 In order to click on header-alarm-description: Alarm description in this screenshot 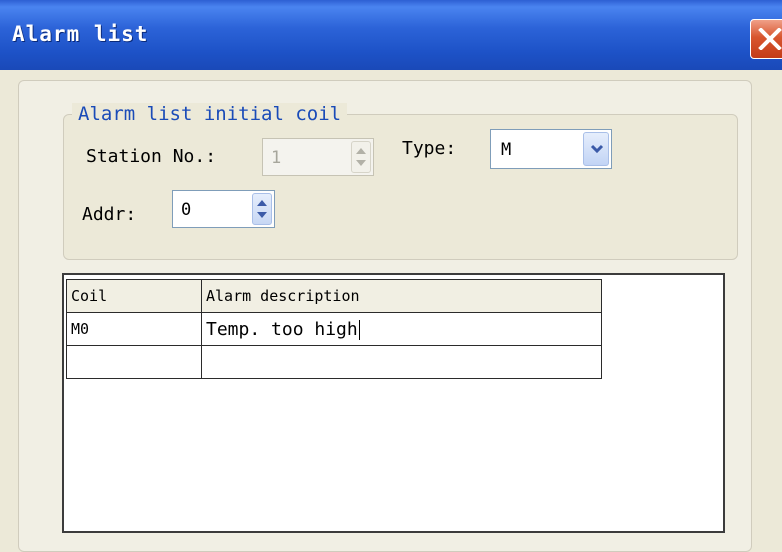, I will do `click(401, 296)`.